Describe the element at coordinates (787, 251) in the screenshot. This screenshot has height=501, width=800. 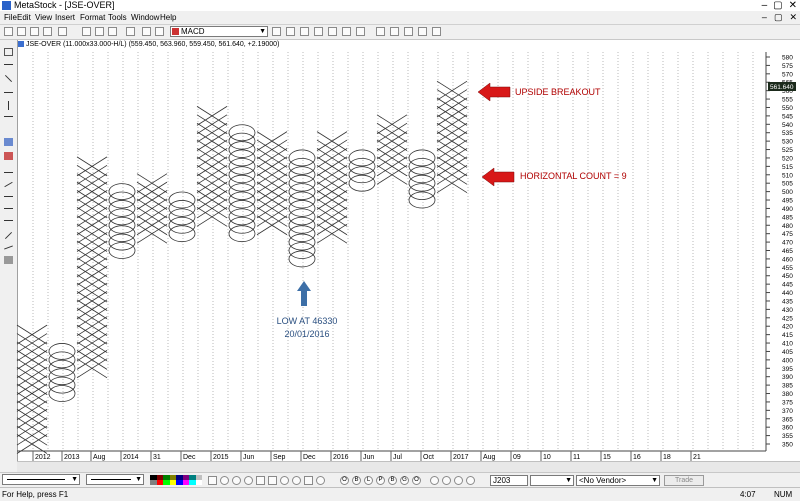
I see `y-tick-label: 465` at that location.